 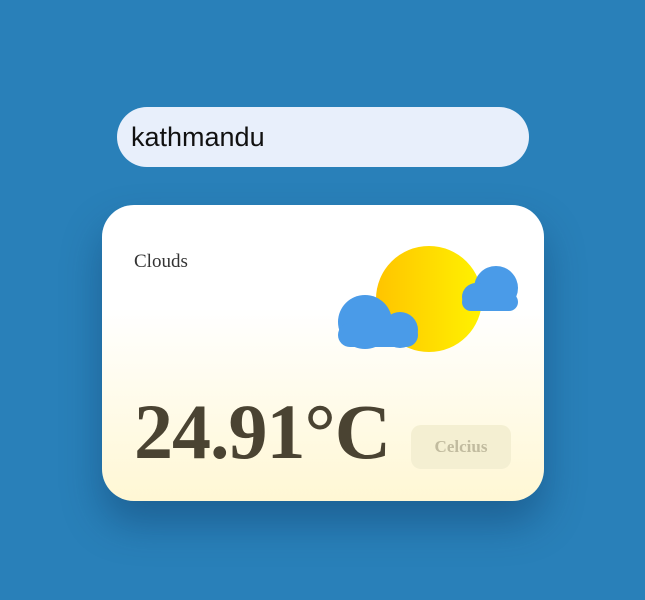 I want to click on city-search-input, so click(x=323, y=137).